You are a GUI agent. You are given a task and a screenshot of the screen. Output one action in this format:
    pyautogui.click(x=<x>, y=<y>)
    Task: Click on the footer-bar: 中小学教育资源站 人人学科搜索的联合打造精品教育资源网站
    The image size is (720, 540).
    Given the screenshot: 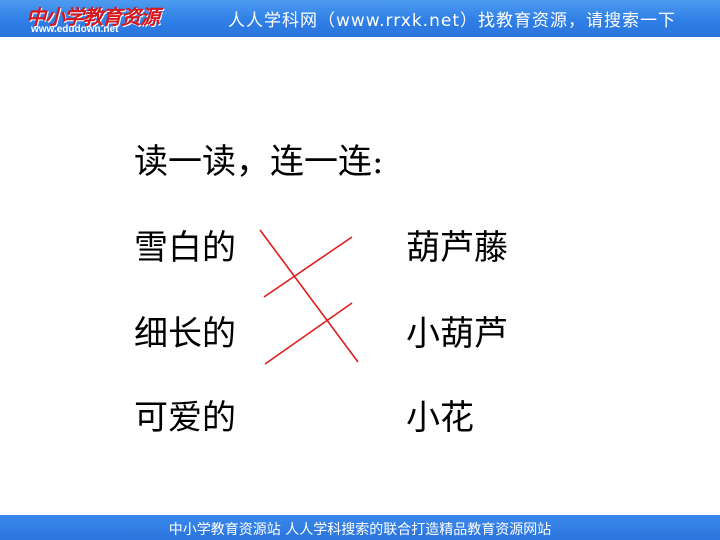 What is the action you would take?
    pyautogui.click(x=360, y=527)
    